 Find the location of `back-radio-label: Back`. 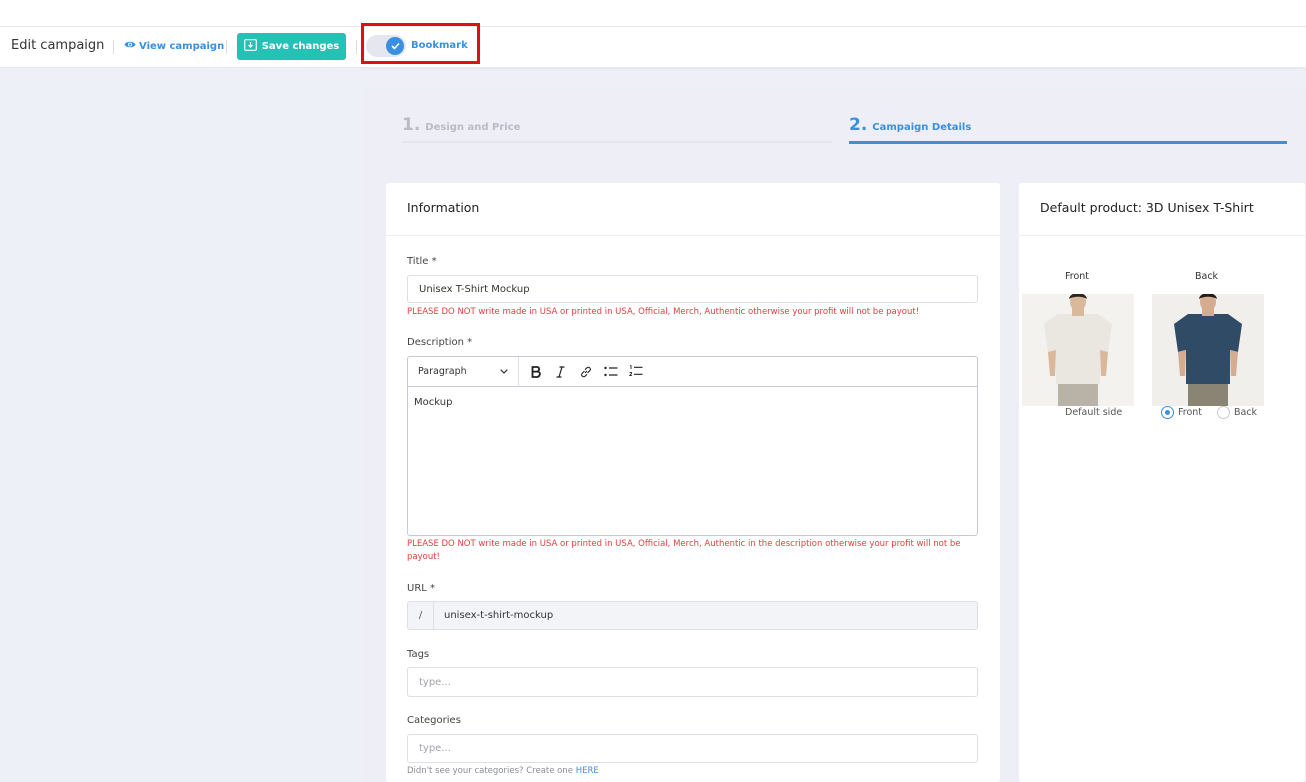

back-radio-label: Back is located at coordinates (1246, 412).